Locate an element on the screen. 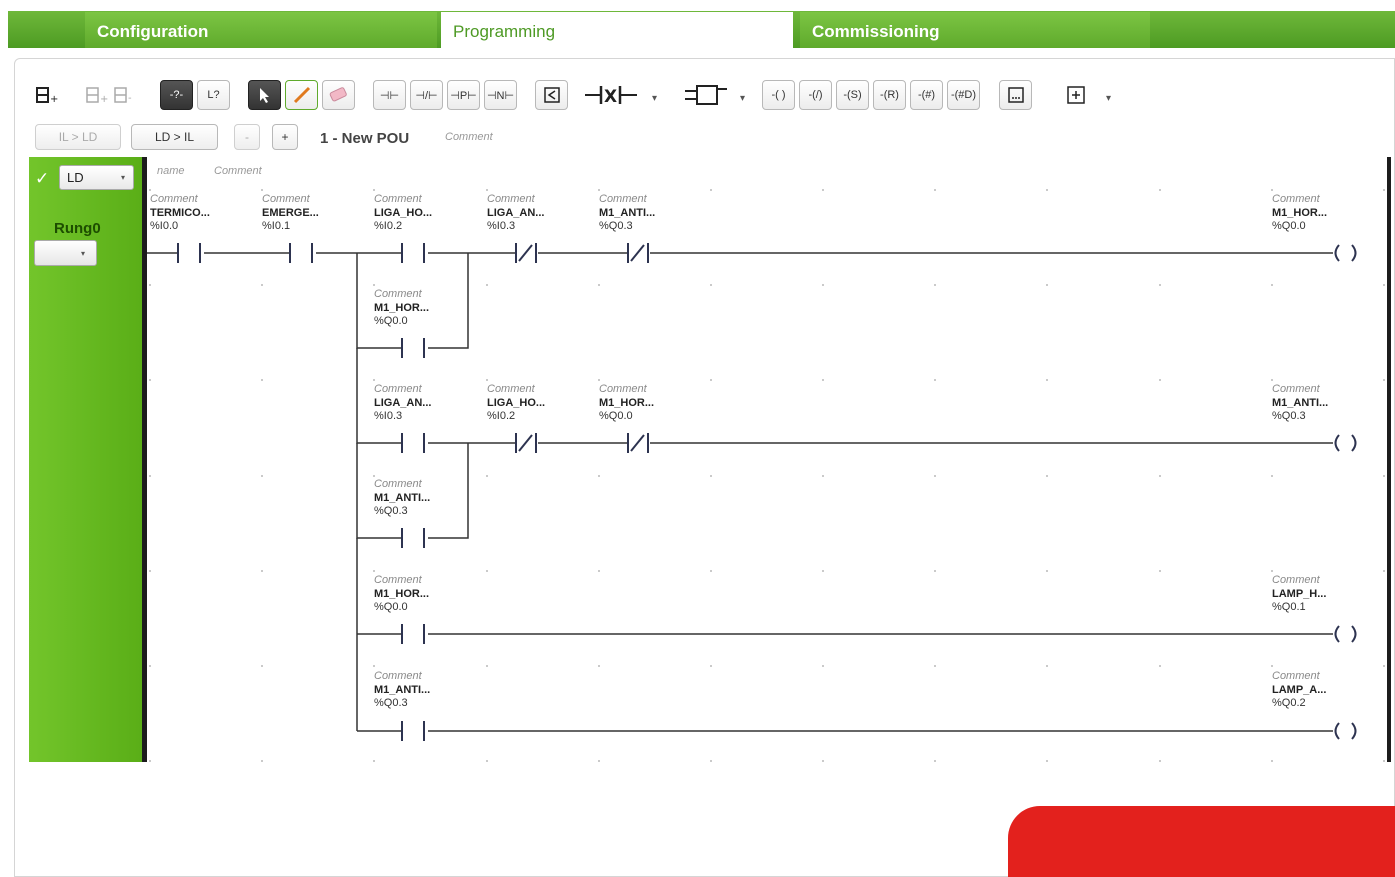 The width and height of the screenshot is (1395, 877). brand-logo-corner is located at coordinates (1201, 841).